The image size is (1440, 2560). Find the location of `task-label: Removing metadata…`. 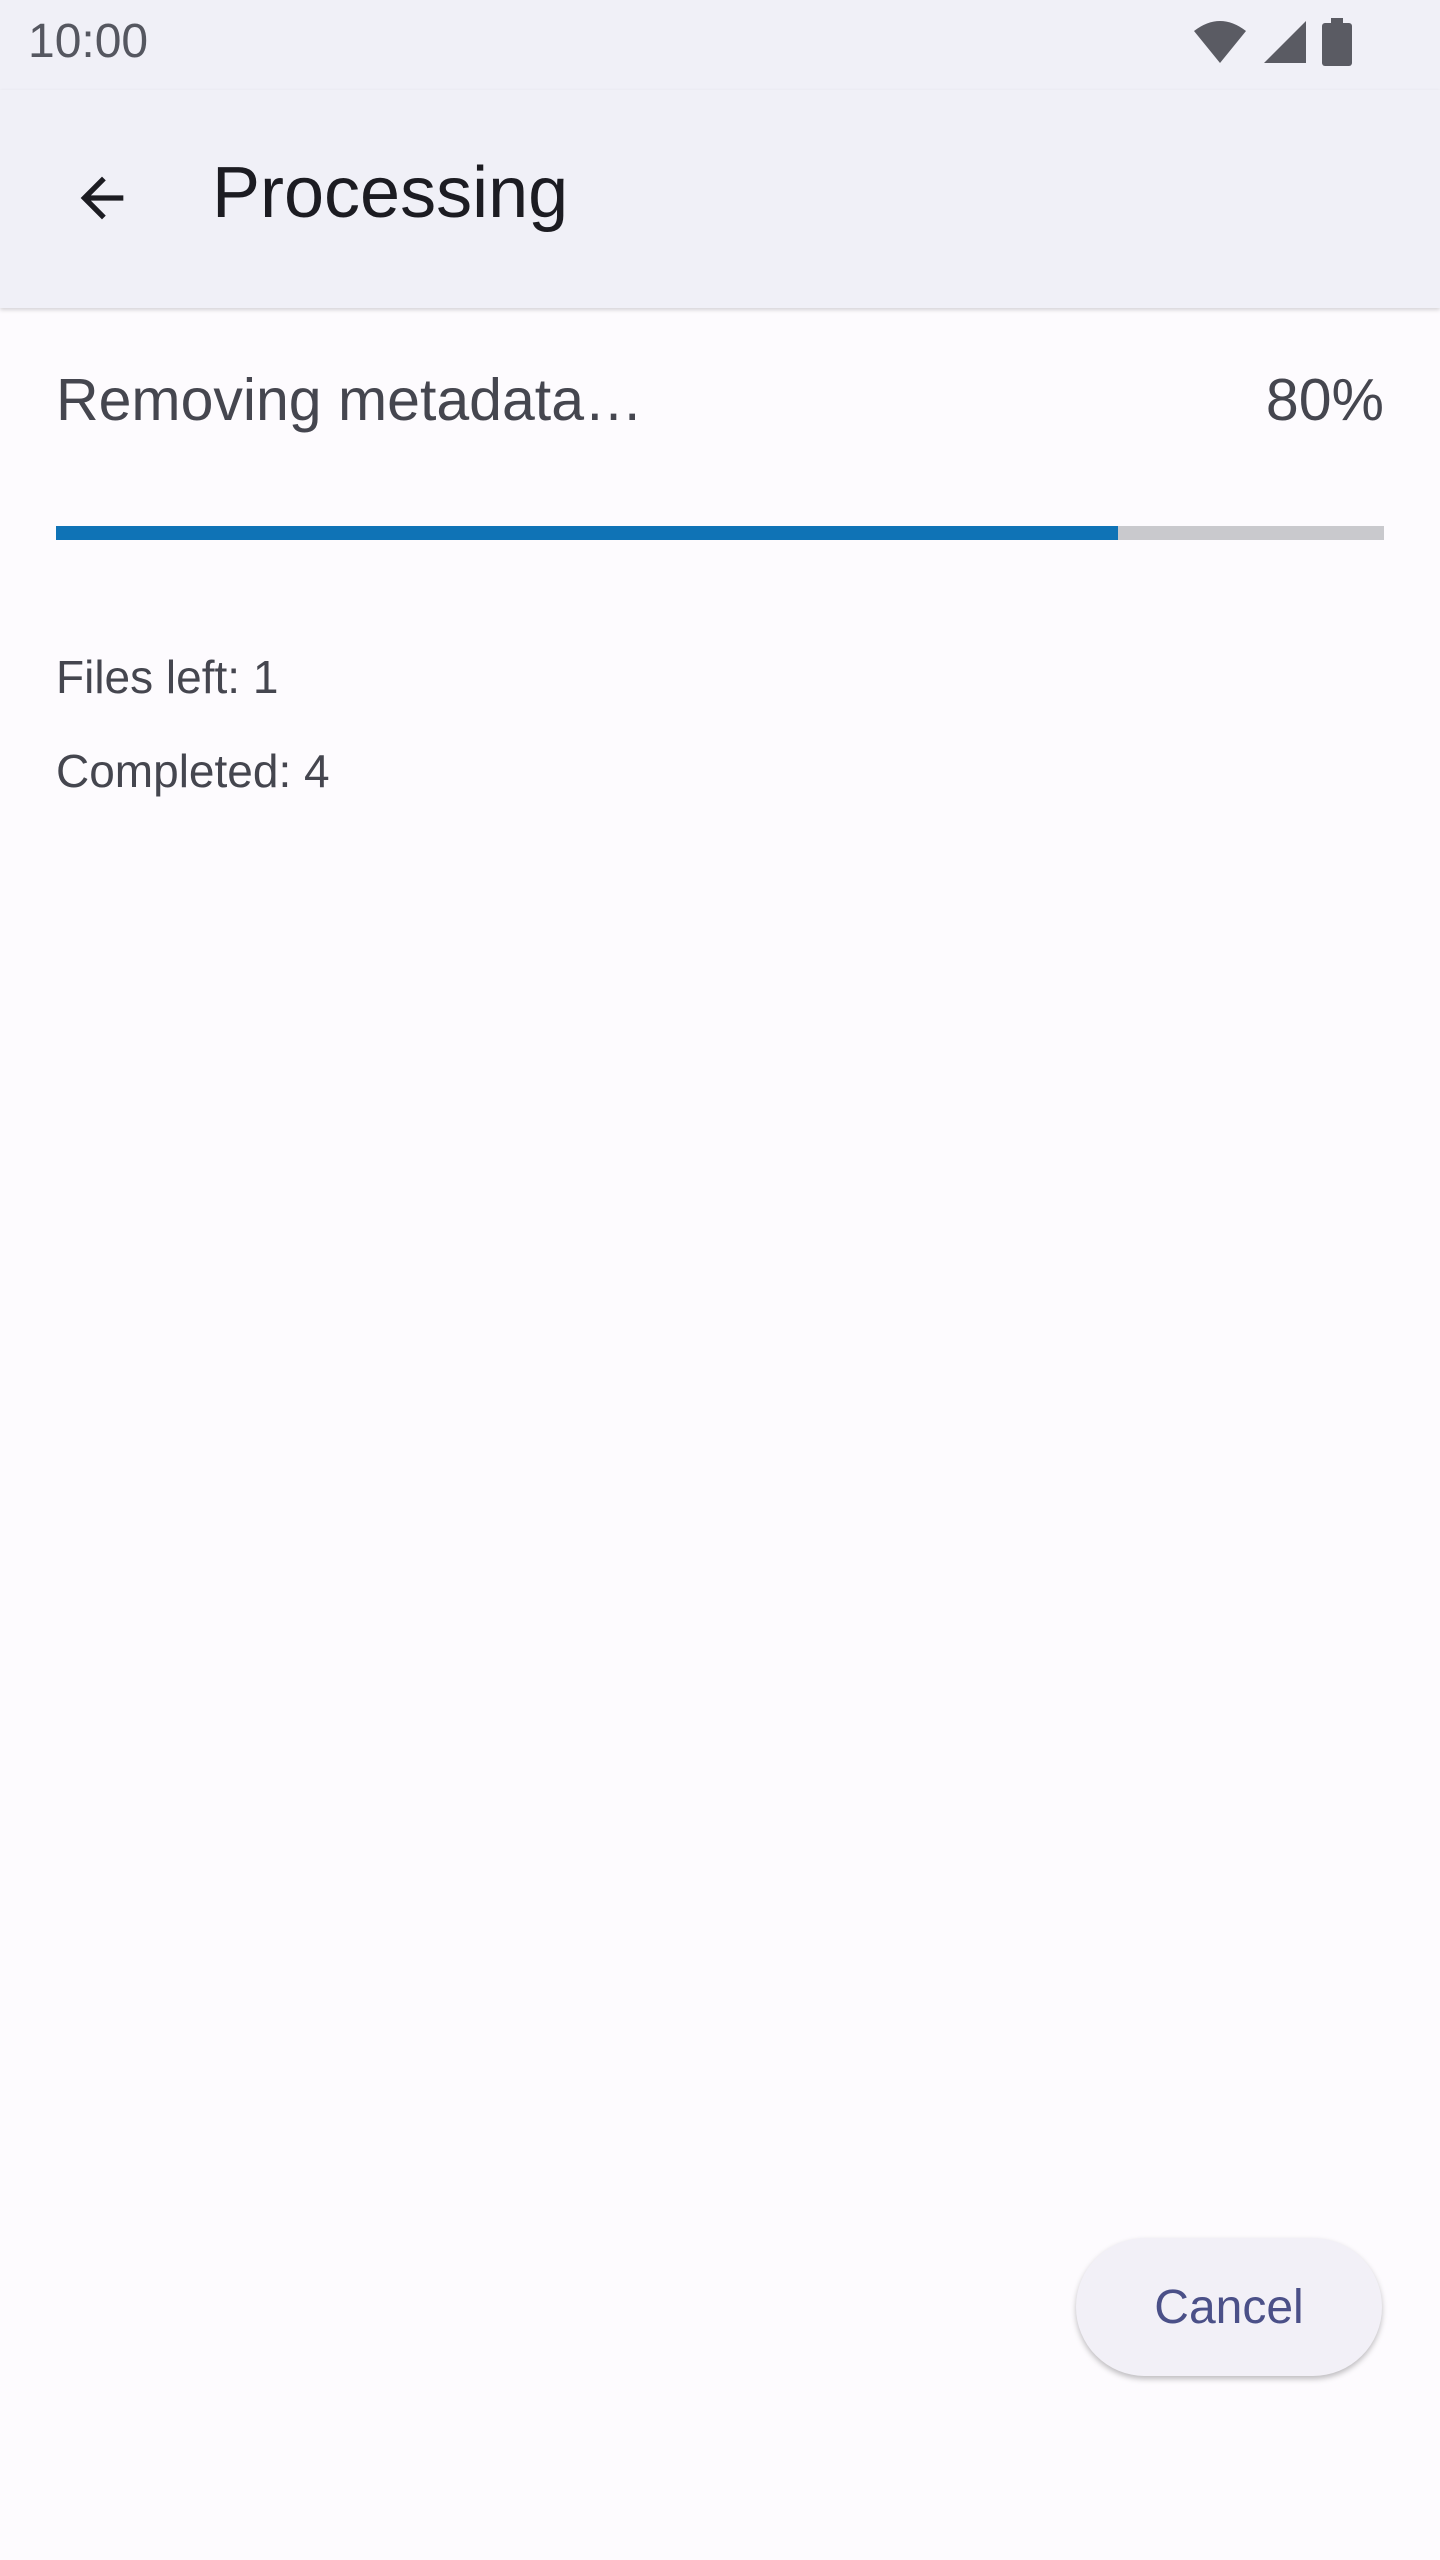

task-label: Removing metadata… is located at coordinates (350, 400).